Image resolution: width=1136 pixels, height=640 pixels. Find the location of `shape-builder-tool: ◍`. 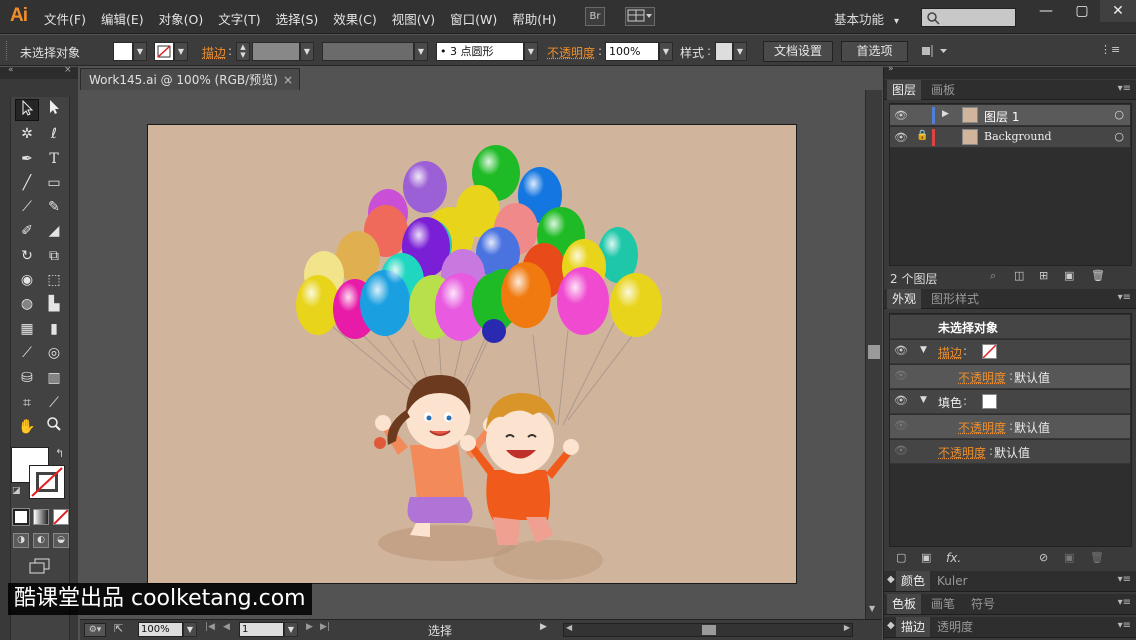

shape-builder-tool: ◍ is located at coordinates (27, 304).